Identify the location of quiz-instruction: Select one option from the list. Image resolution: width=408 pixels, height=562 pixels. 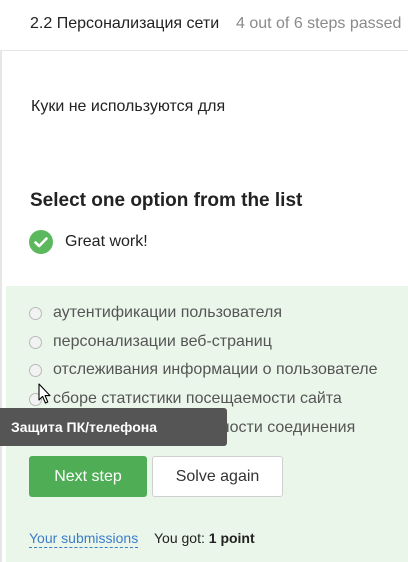
(166, 200).